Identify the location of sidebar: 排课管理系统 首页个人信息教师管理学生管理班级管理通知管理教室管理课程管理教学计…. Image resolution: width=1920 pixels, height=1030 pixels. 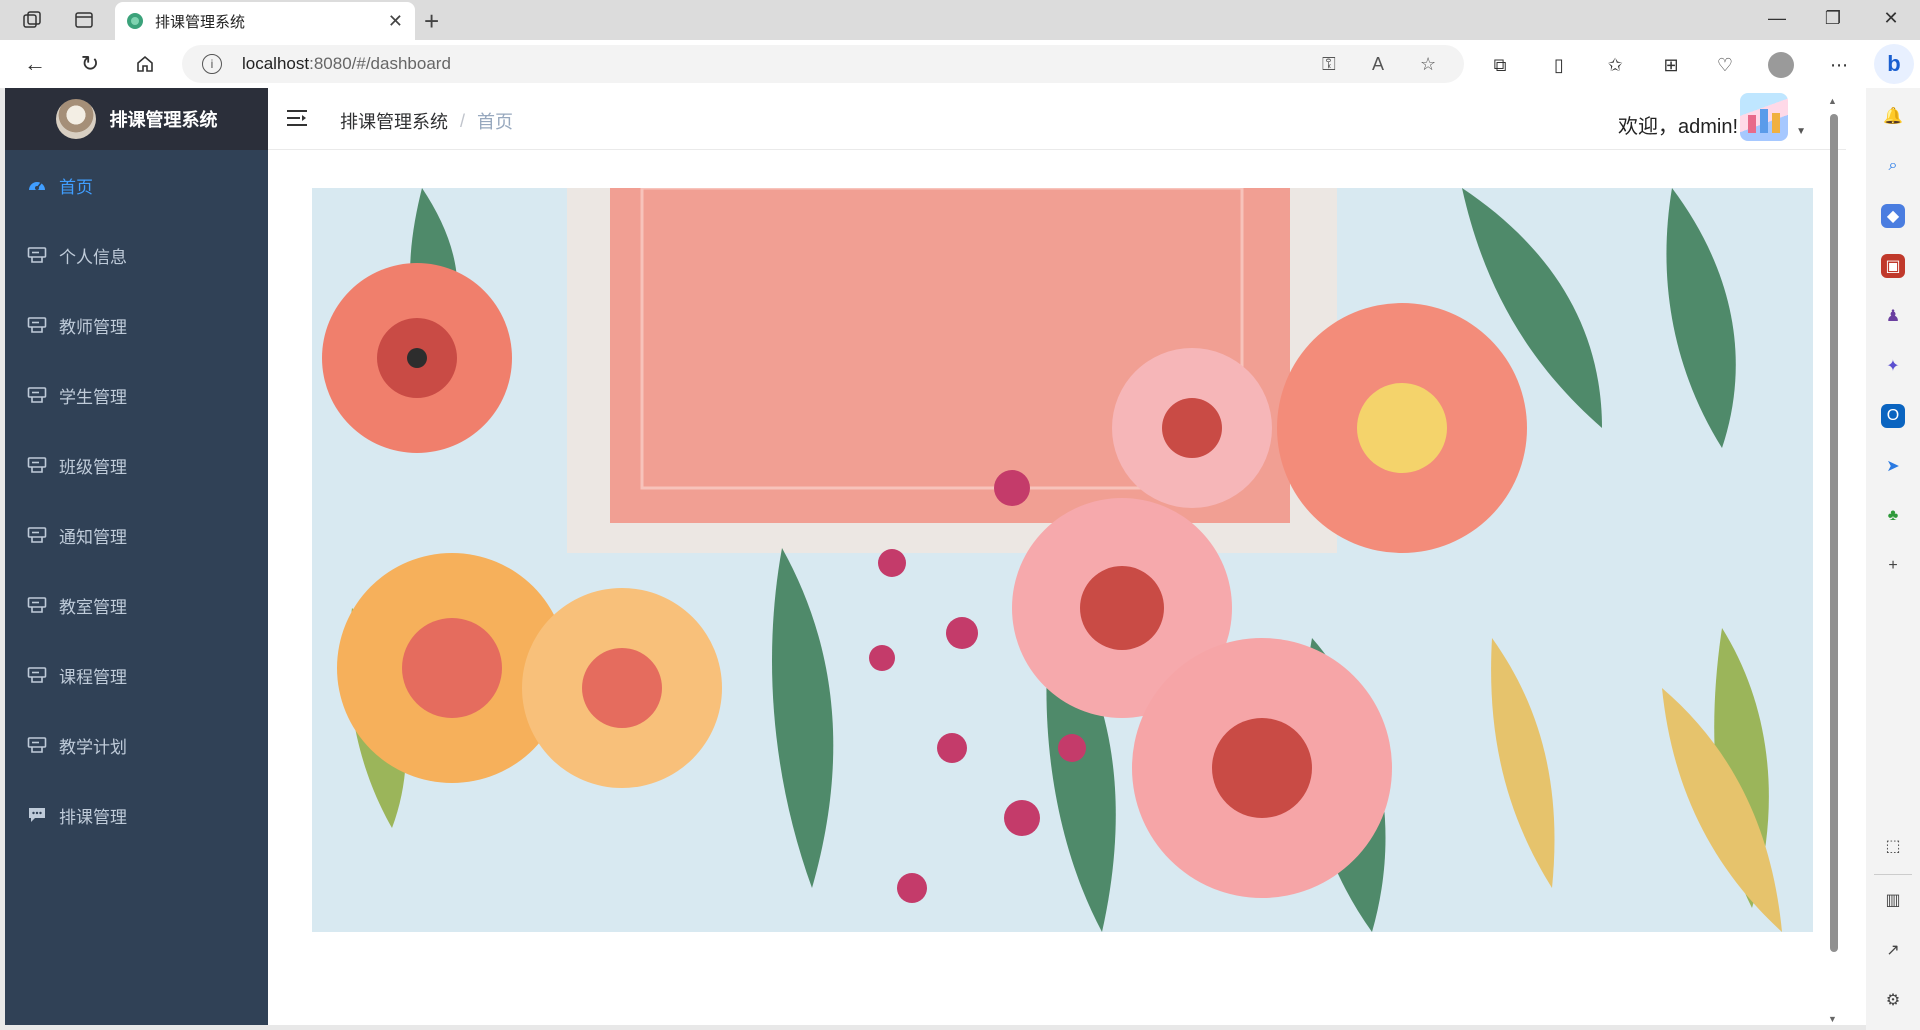
(136, 556).